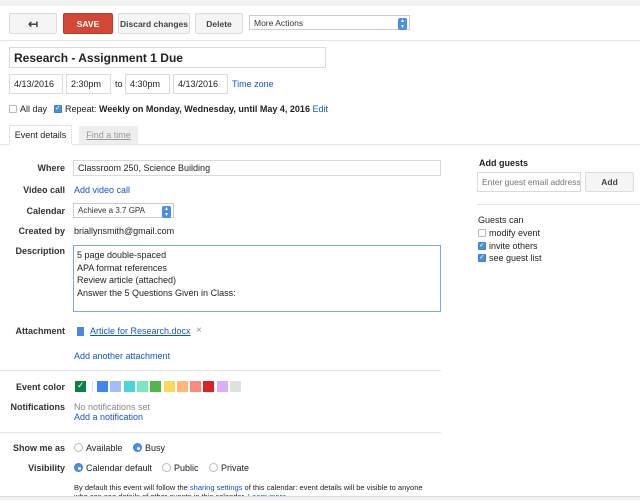  I want to click on video-call-label: Video call, so click(44, 190).